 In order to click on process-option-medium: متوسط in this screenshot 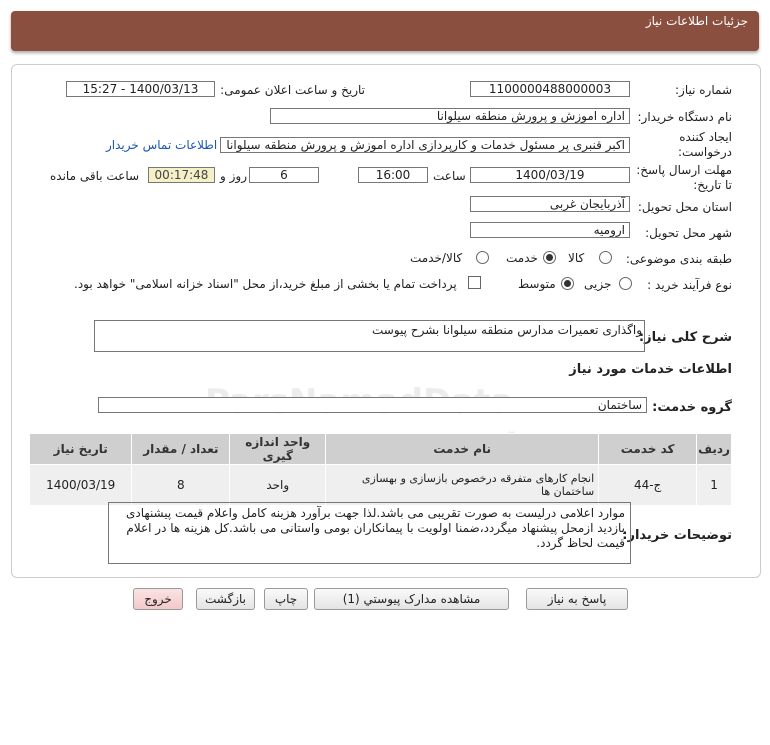, I will do `click(537, 284)`.